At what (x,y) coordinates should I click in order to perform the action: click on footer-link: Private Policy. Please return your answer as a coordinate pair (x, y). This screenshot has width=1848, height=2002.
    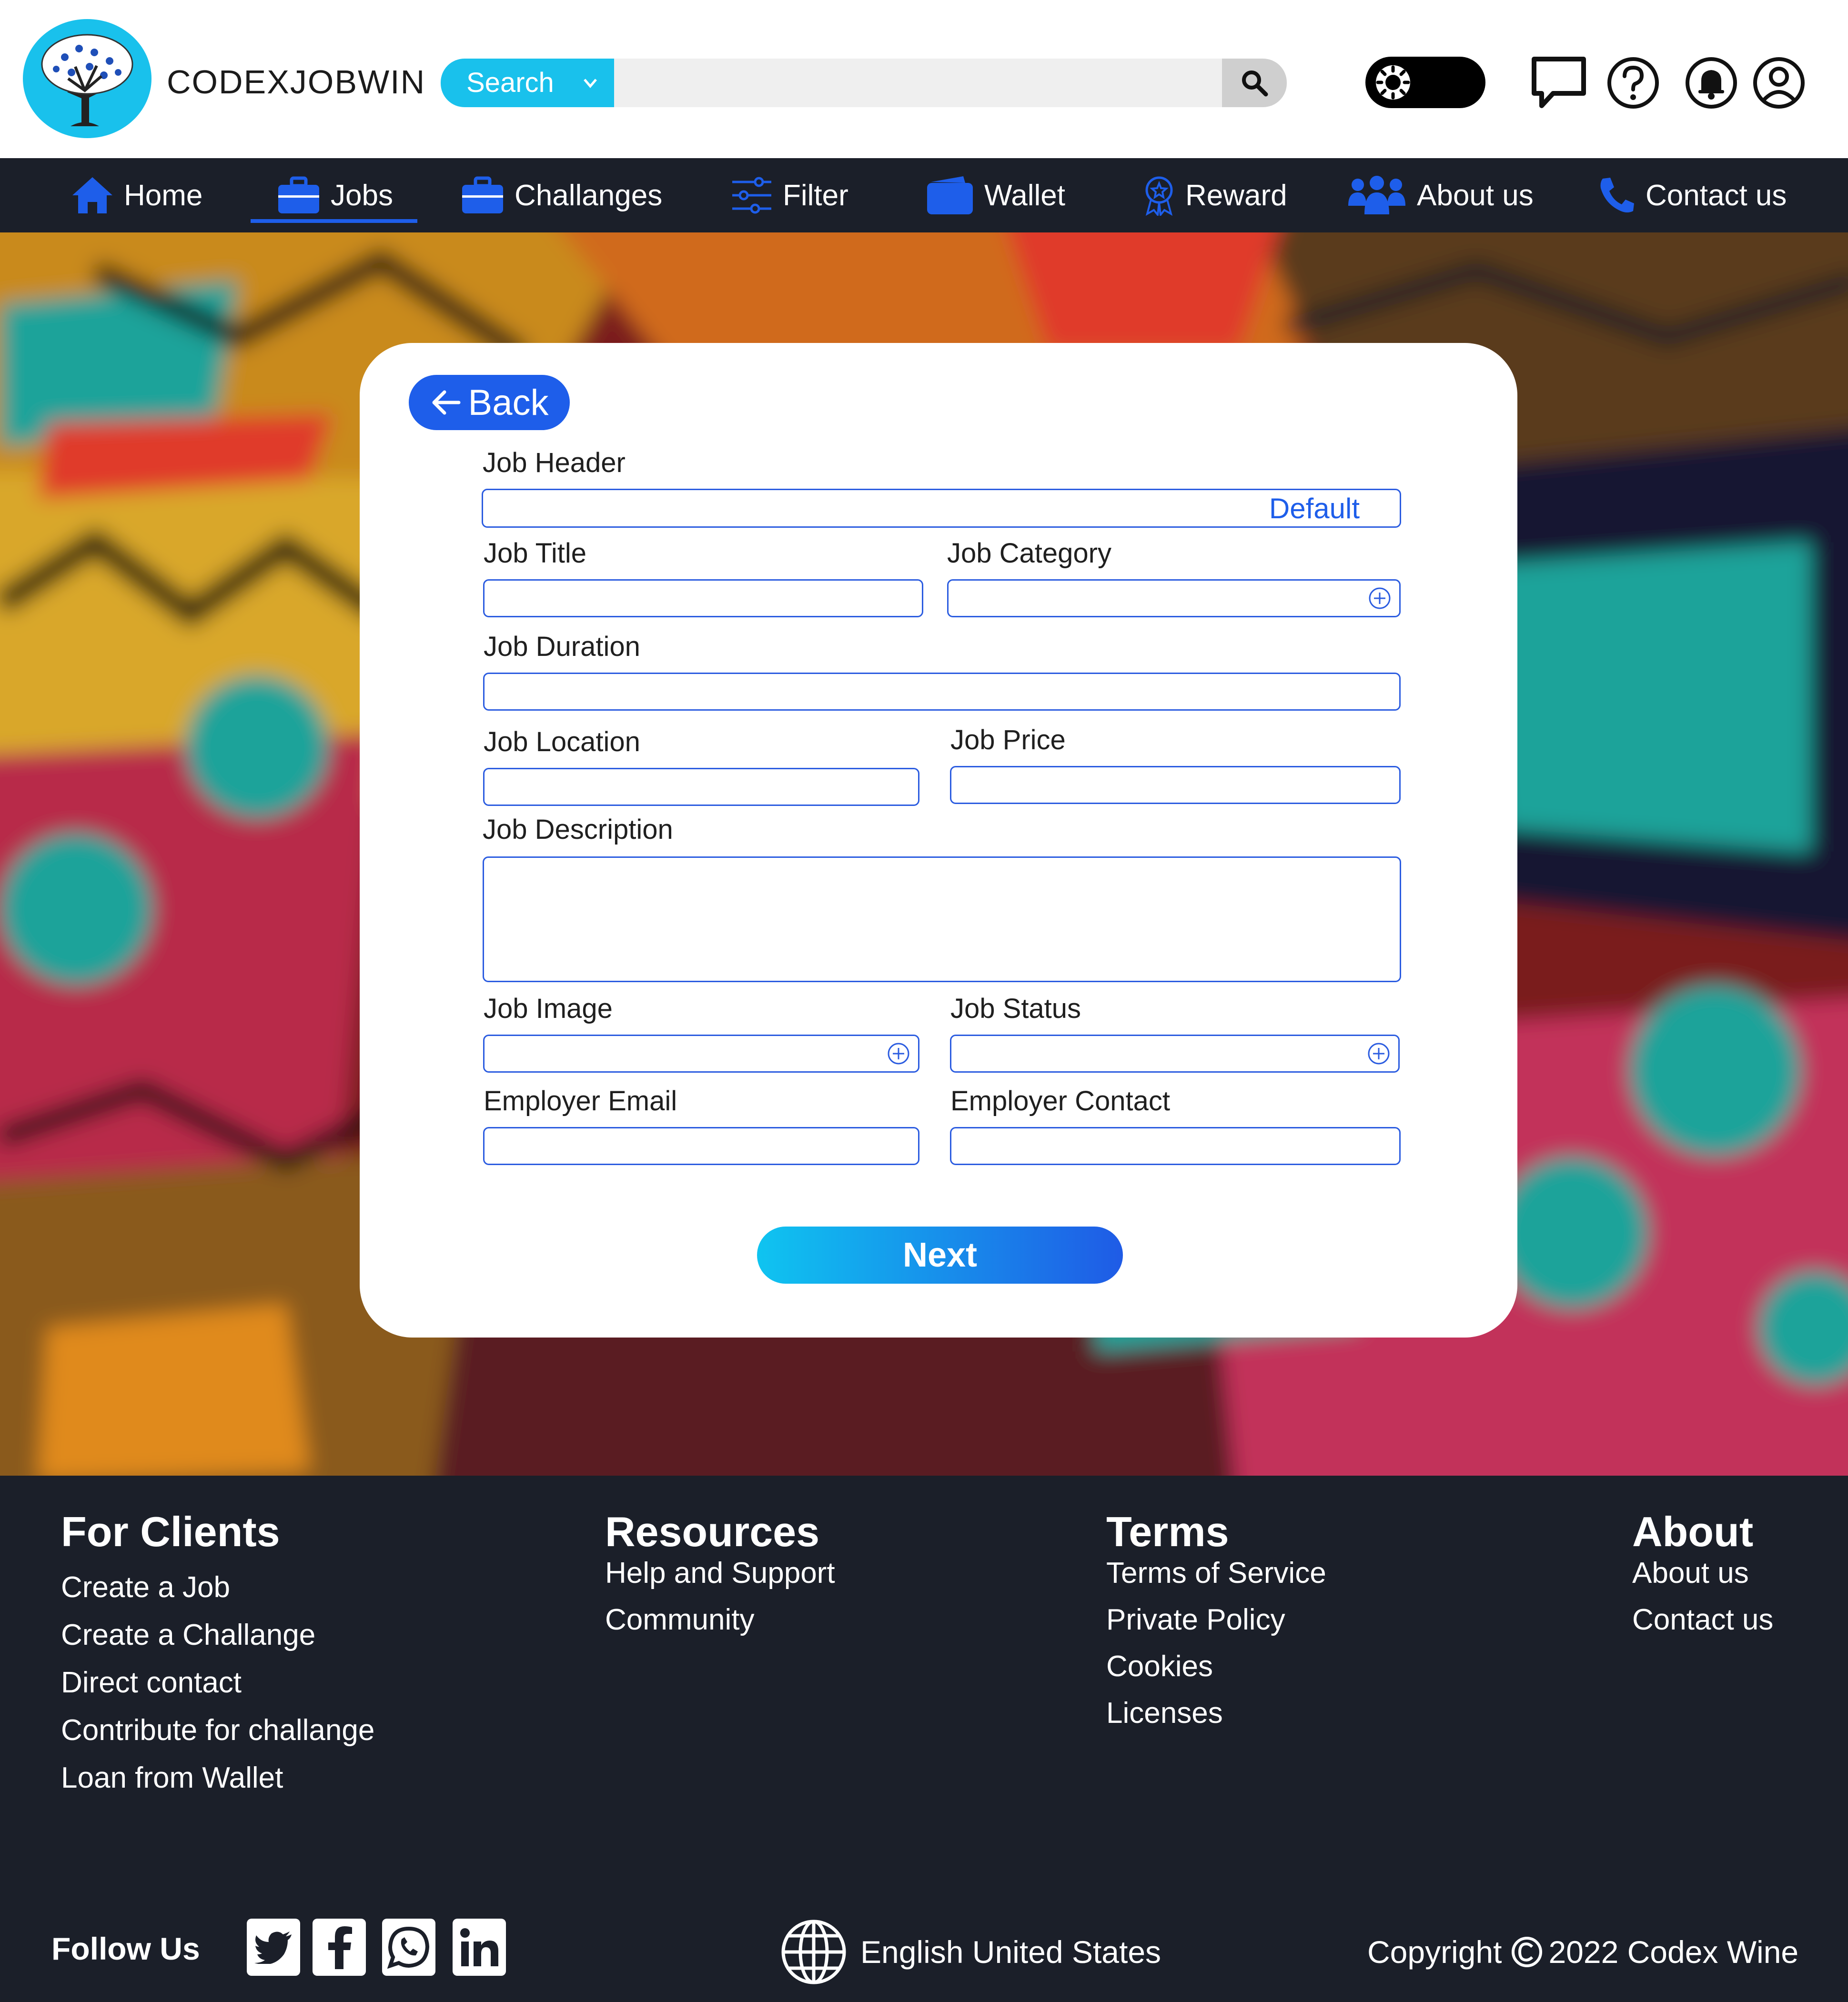
    Looking at the image, I should click on (1216, 1620).